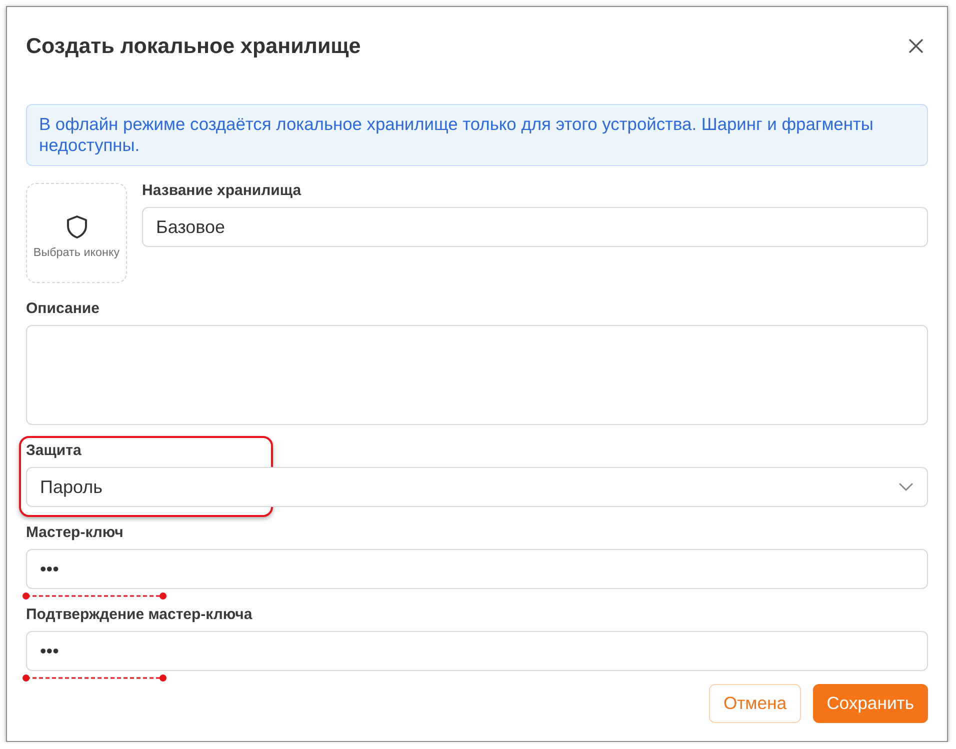 The width and height of the screenshot is (956, 749). Describe the element at coordinates (222, 191) in the screenshot. I see `field-label: Название хранилища` at that location.